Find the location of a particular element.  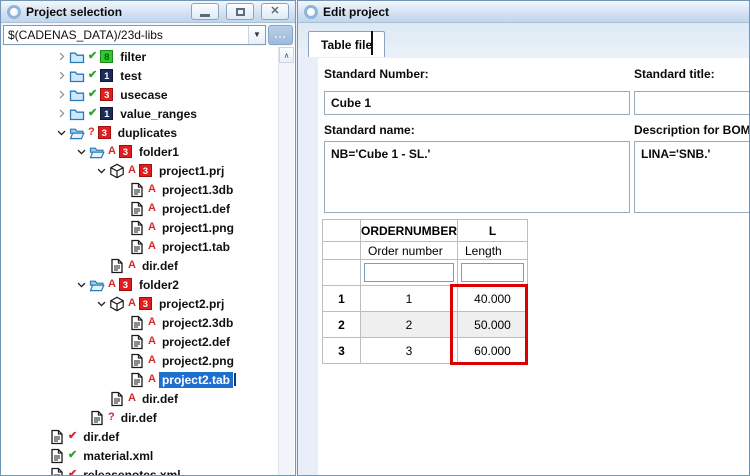

tree-item-project2-png: Aproject2.png is located at coordinates (140, 360).